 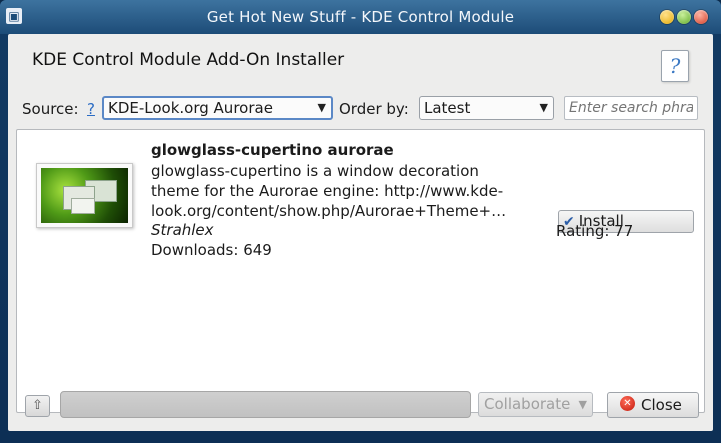 What do you see at coordinates (182, 230) in the screenshot?
I see `addon-author: Strahlex` at bounding box center [182, 230].